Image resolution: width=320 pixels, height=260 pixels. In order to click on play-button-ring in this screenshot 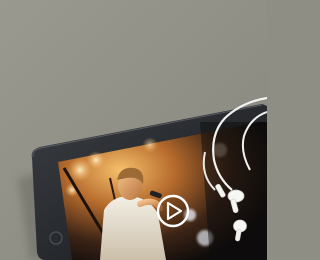, I will do `click(173, 211)`.